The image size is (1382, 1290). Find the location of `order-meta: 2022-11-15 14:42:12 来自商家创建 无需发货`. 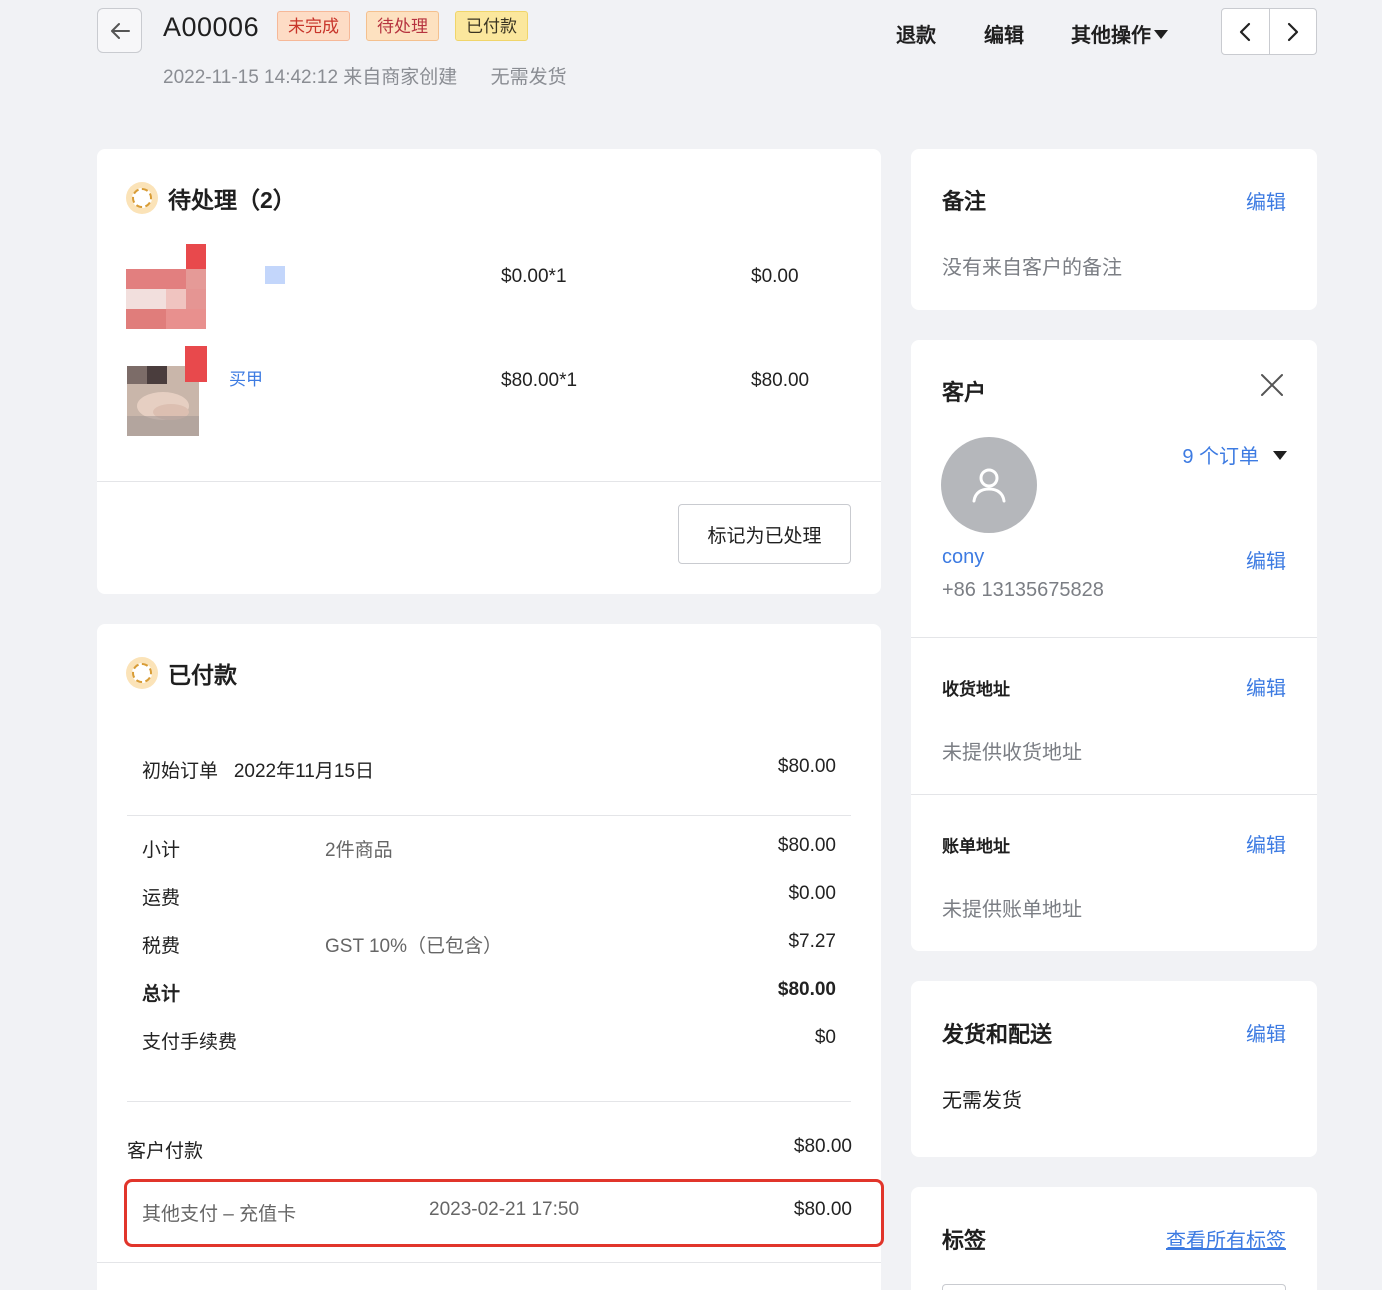

order-meta: 2022-11-15 14:42:12 来自商家创建 无需发货 is located at coordinates (379, 75).